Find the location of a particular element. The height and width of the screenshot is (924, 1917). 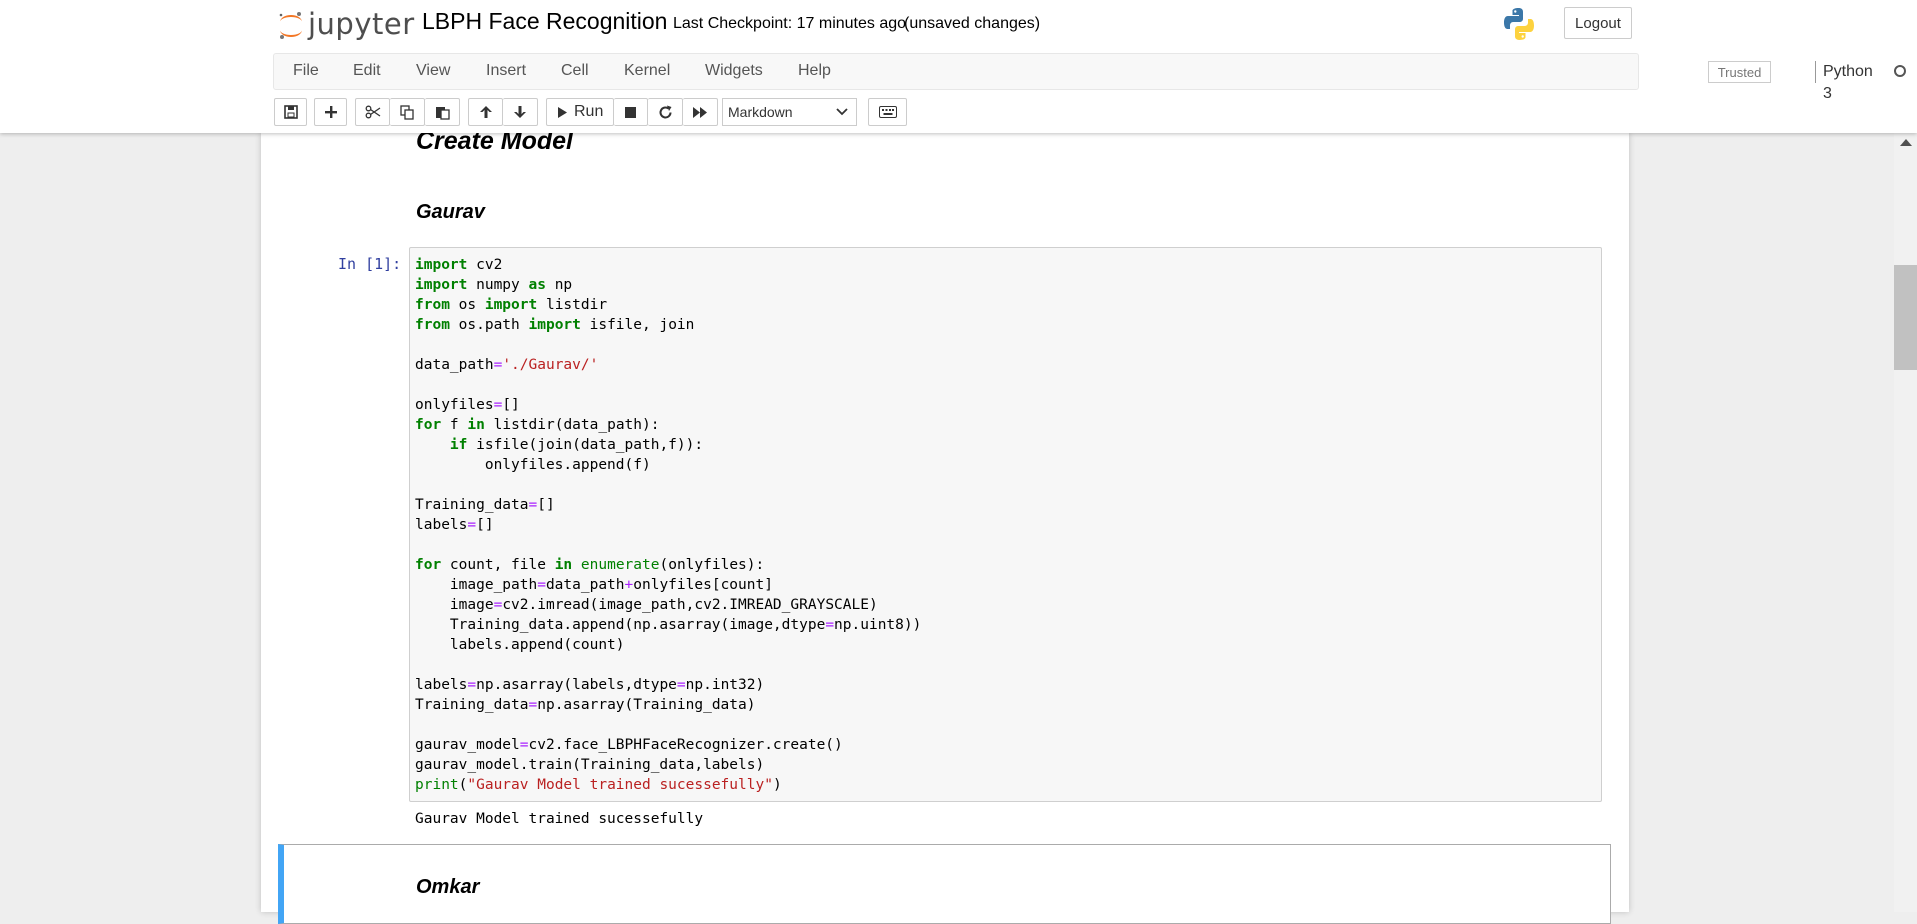

fast-forward-icon is located at coordinates (700, 112).